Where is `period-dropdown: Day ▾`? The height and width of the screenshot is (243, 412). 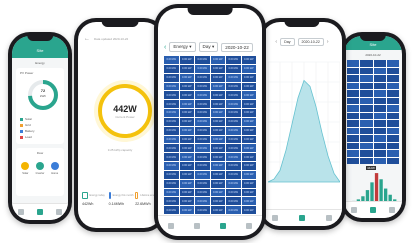 period-dropdown: Day ▾ is located at coordinates (208, 47).